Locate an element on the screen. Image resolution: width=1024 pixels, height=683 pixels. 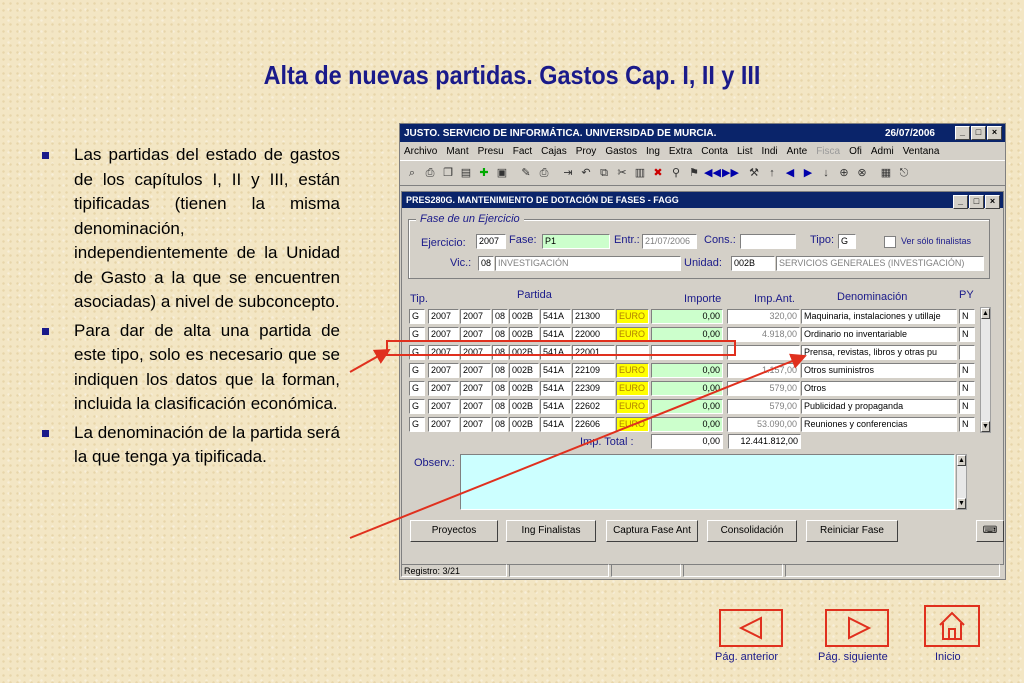
undo-icon: ↶ is located at coordinates (586, 173).